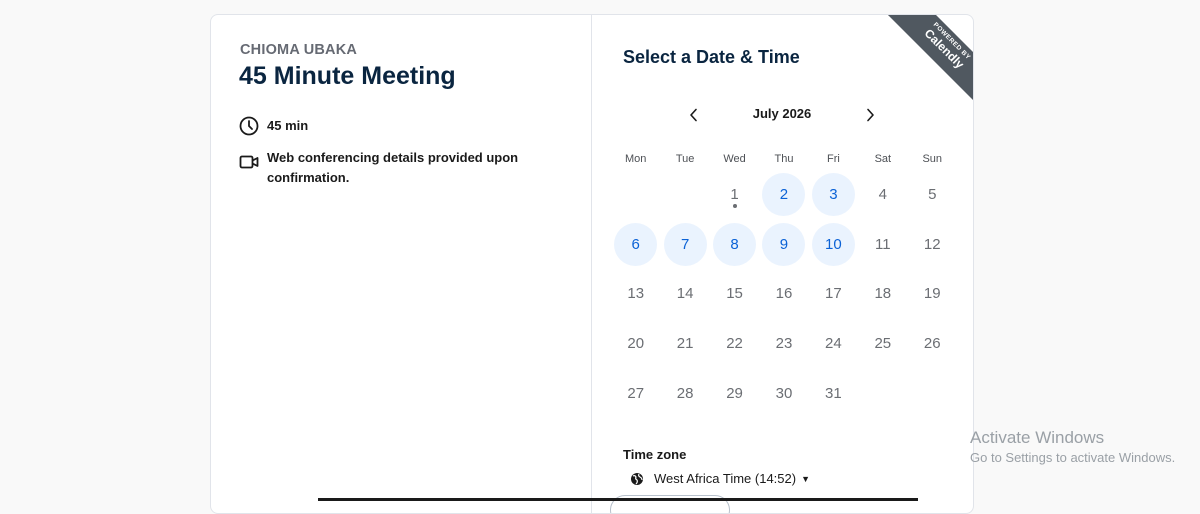  I want to click on clock-icon, so click(249, 126).